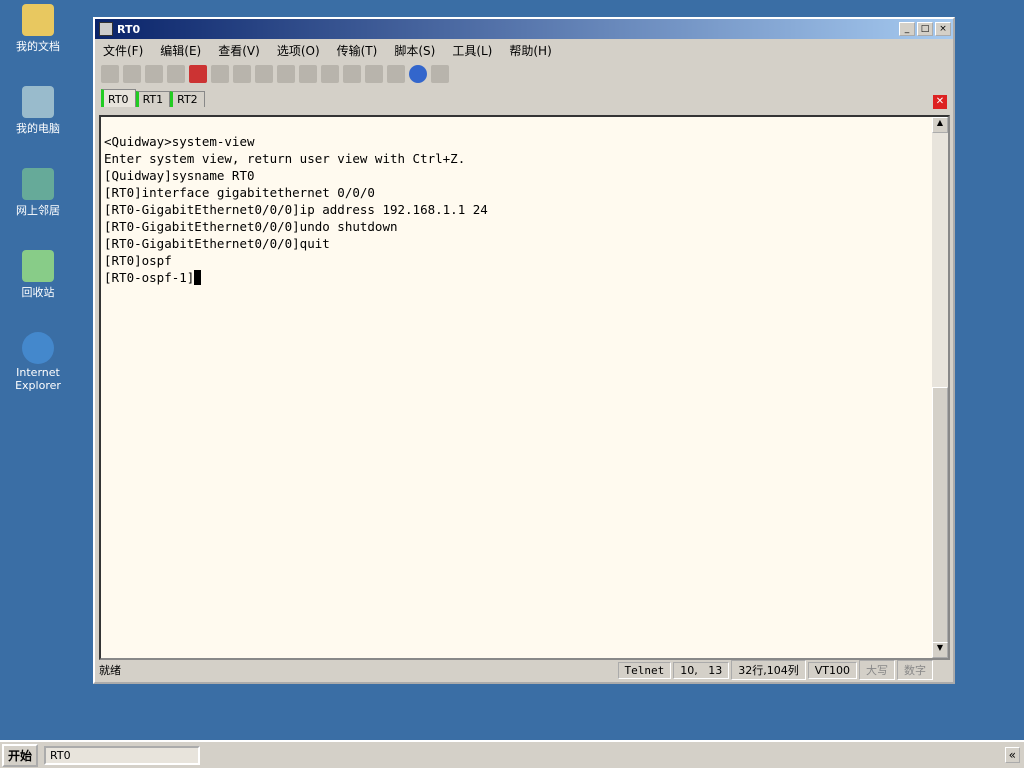  I want to click on menu-edit: 编辑(E), so click(180, 50).